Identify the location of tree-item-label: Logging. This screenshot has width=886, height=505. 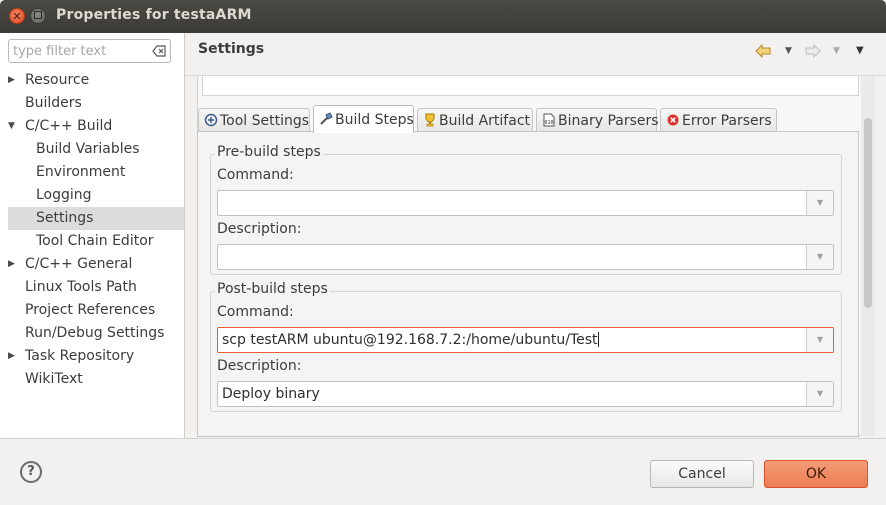
(64, 195).